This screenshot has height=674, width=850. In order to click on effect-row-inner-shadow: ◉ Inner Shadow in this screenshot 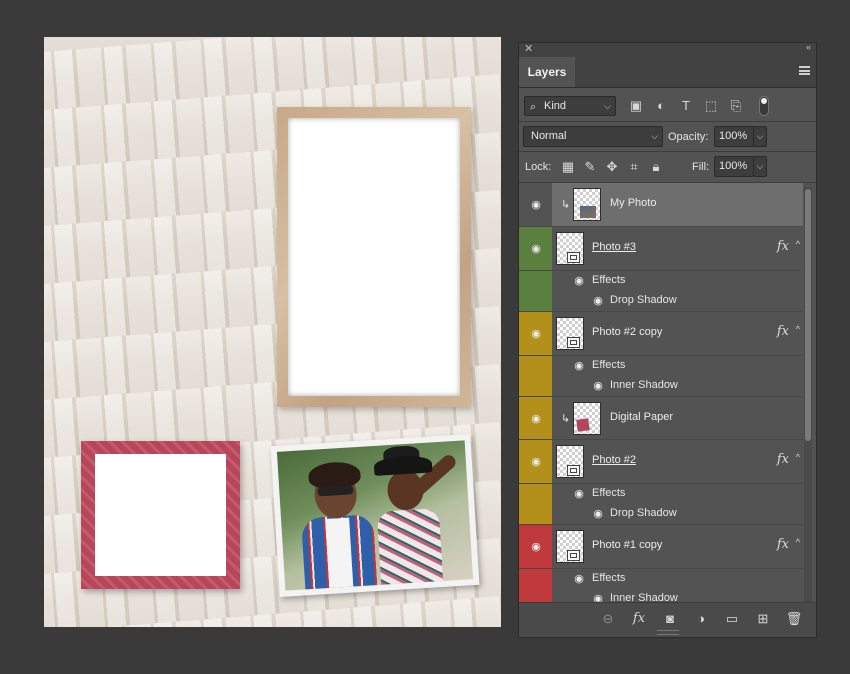, I will do `click(661, 386)`.